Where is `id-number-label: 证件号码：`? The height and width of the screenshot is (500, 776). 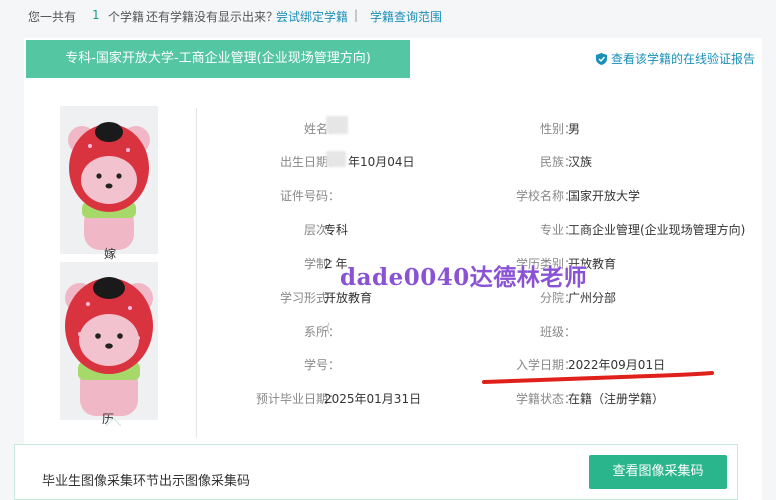 id-number-label: 证件号码： is located at coordinates (309, 196).